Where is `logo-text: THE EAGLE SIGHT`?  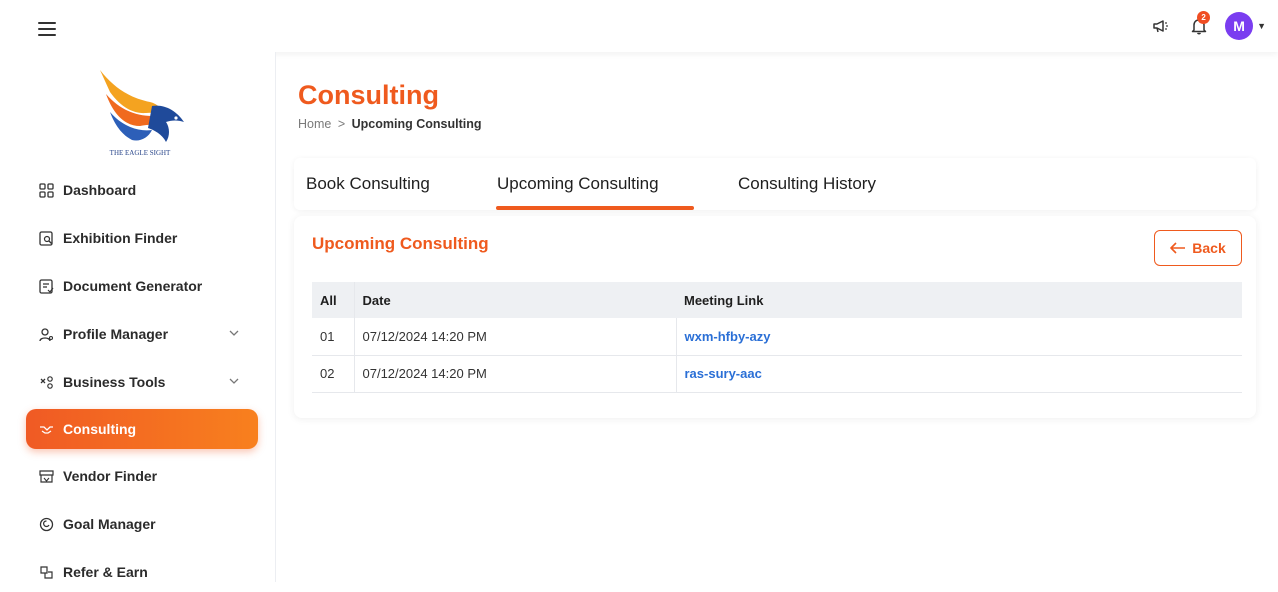 logo-text: THE EAGLE SIGHT is located at coordinates (140, 153).